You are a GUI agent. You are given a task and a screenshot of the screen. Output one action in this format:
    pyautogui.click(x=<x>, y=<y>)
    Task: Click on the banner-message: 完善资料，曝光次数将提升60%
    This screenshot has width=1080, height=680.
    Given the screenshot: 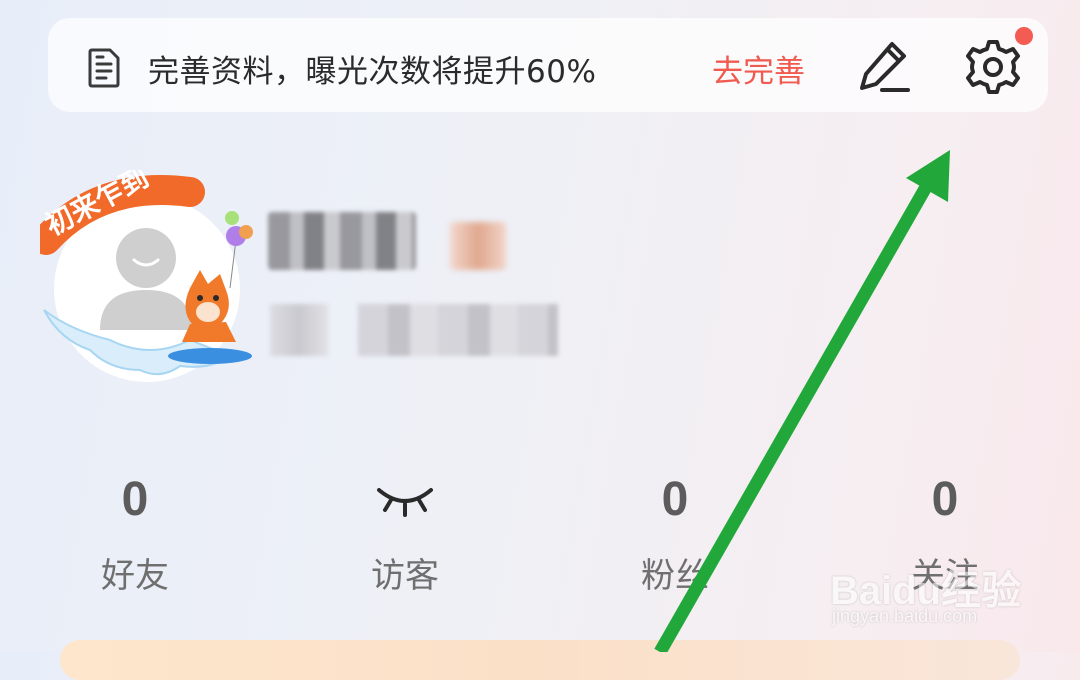 What is the action you would take?
    pyautogui.click(x=372, y=72)
    